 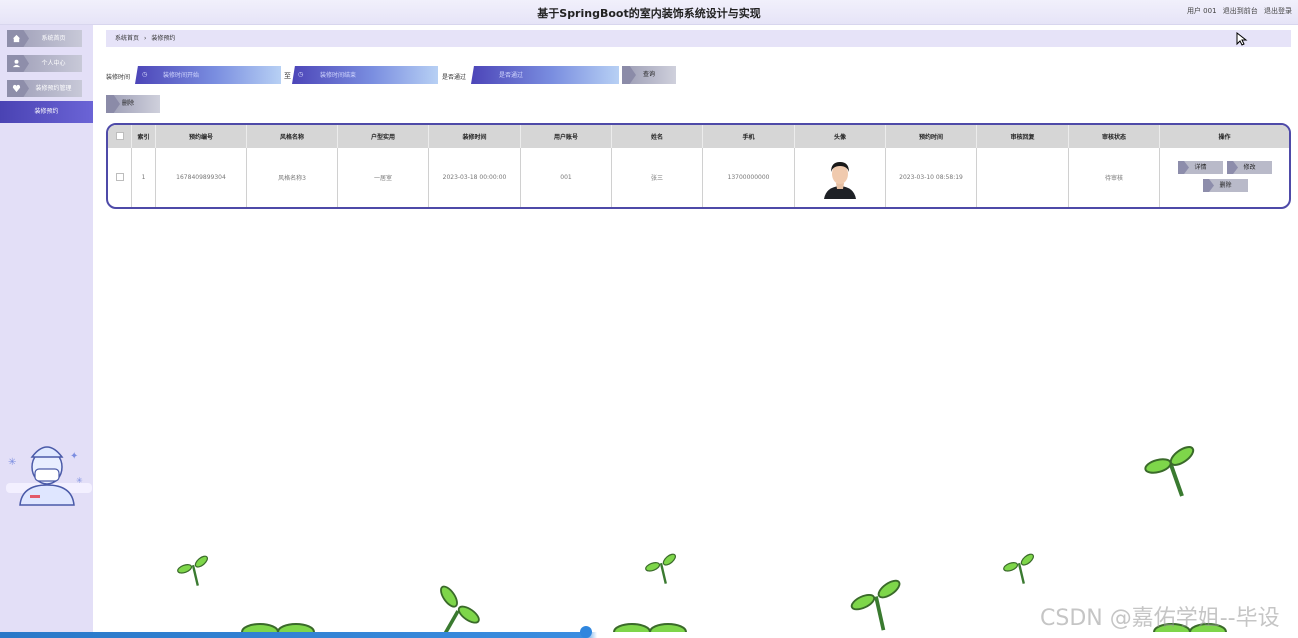 I want to click on review-label: 是否通过, so click(x=454, y=77).